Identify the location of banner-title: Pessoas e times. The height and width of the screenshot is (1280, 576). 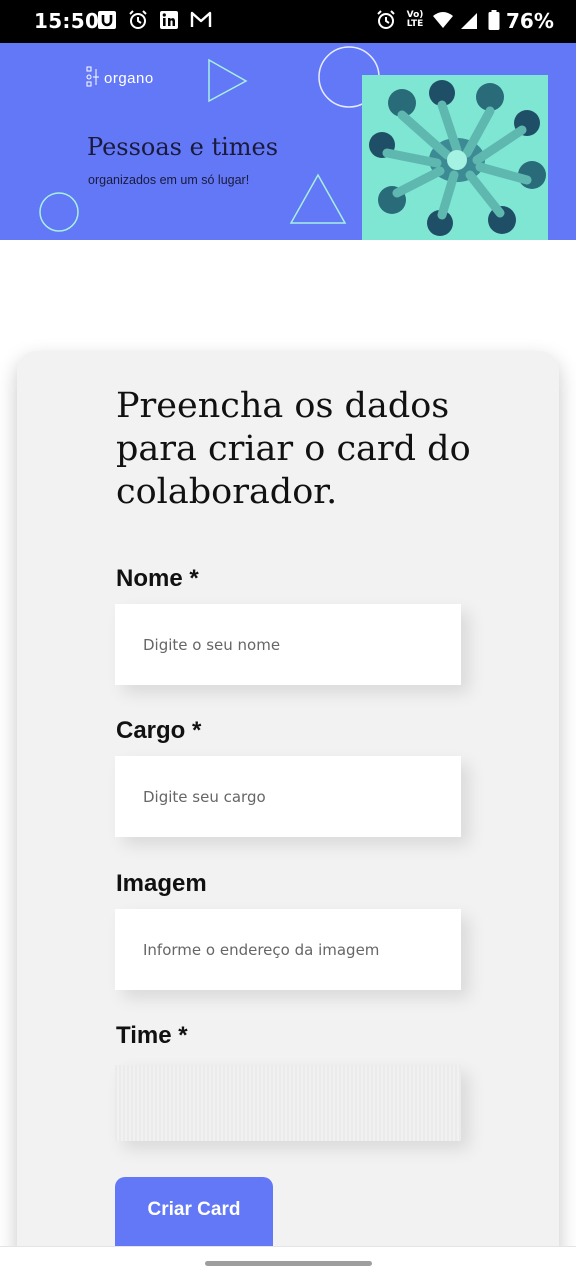
(183, 147).